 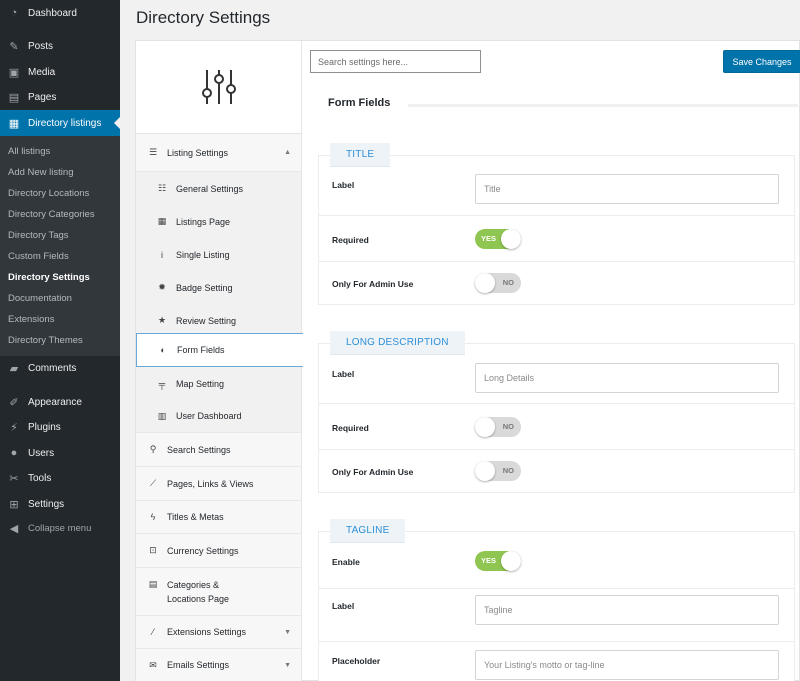 What do you see at coordinates (195, 517) in the screenshot?
I see `nav-label: Titles & Metas` at bounding box center [195, 517].